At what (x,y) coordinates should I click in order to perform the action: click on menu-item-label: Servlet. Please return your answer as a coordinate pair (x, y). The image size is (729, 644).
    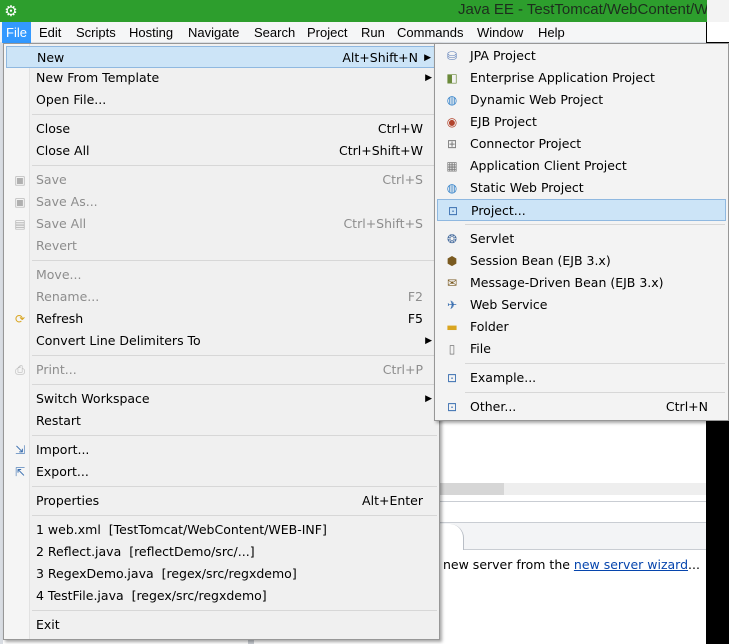
    Looking at the image, I should click on (492, 238).